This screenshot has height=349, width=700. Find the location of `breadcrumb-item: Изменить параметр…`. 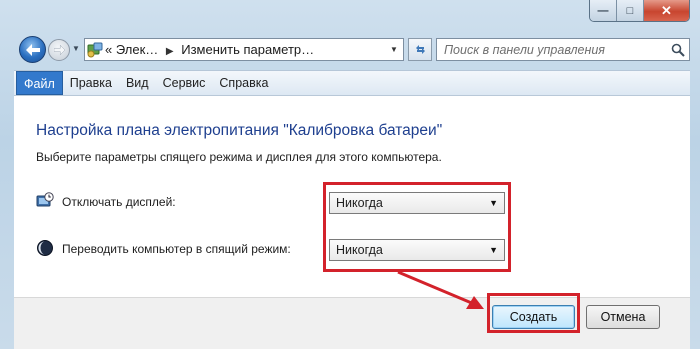

breadcrumb-item: Изменить параметр… is located at coordinates (247, 49).